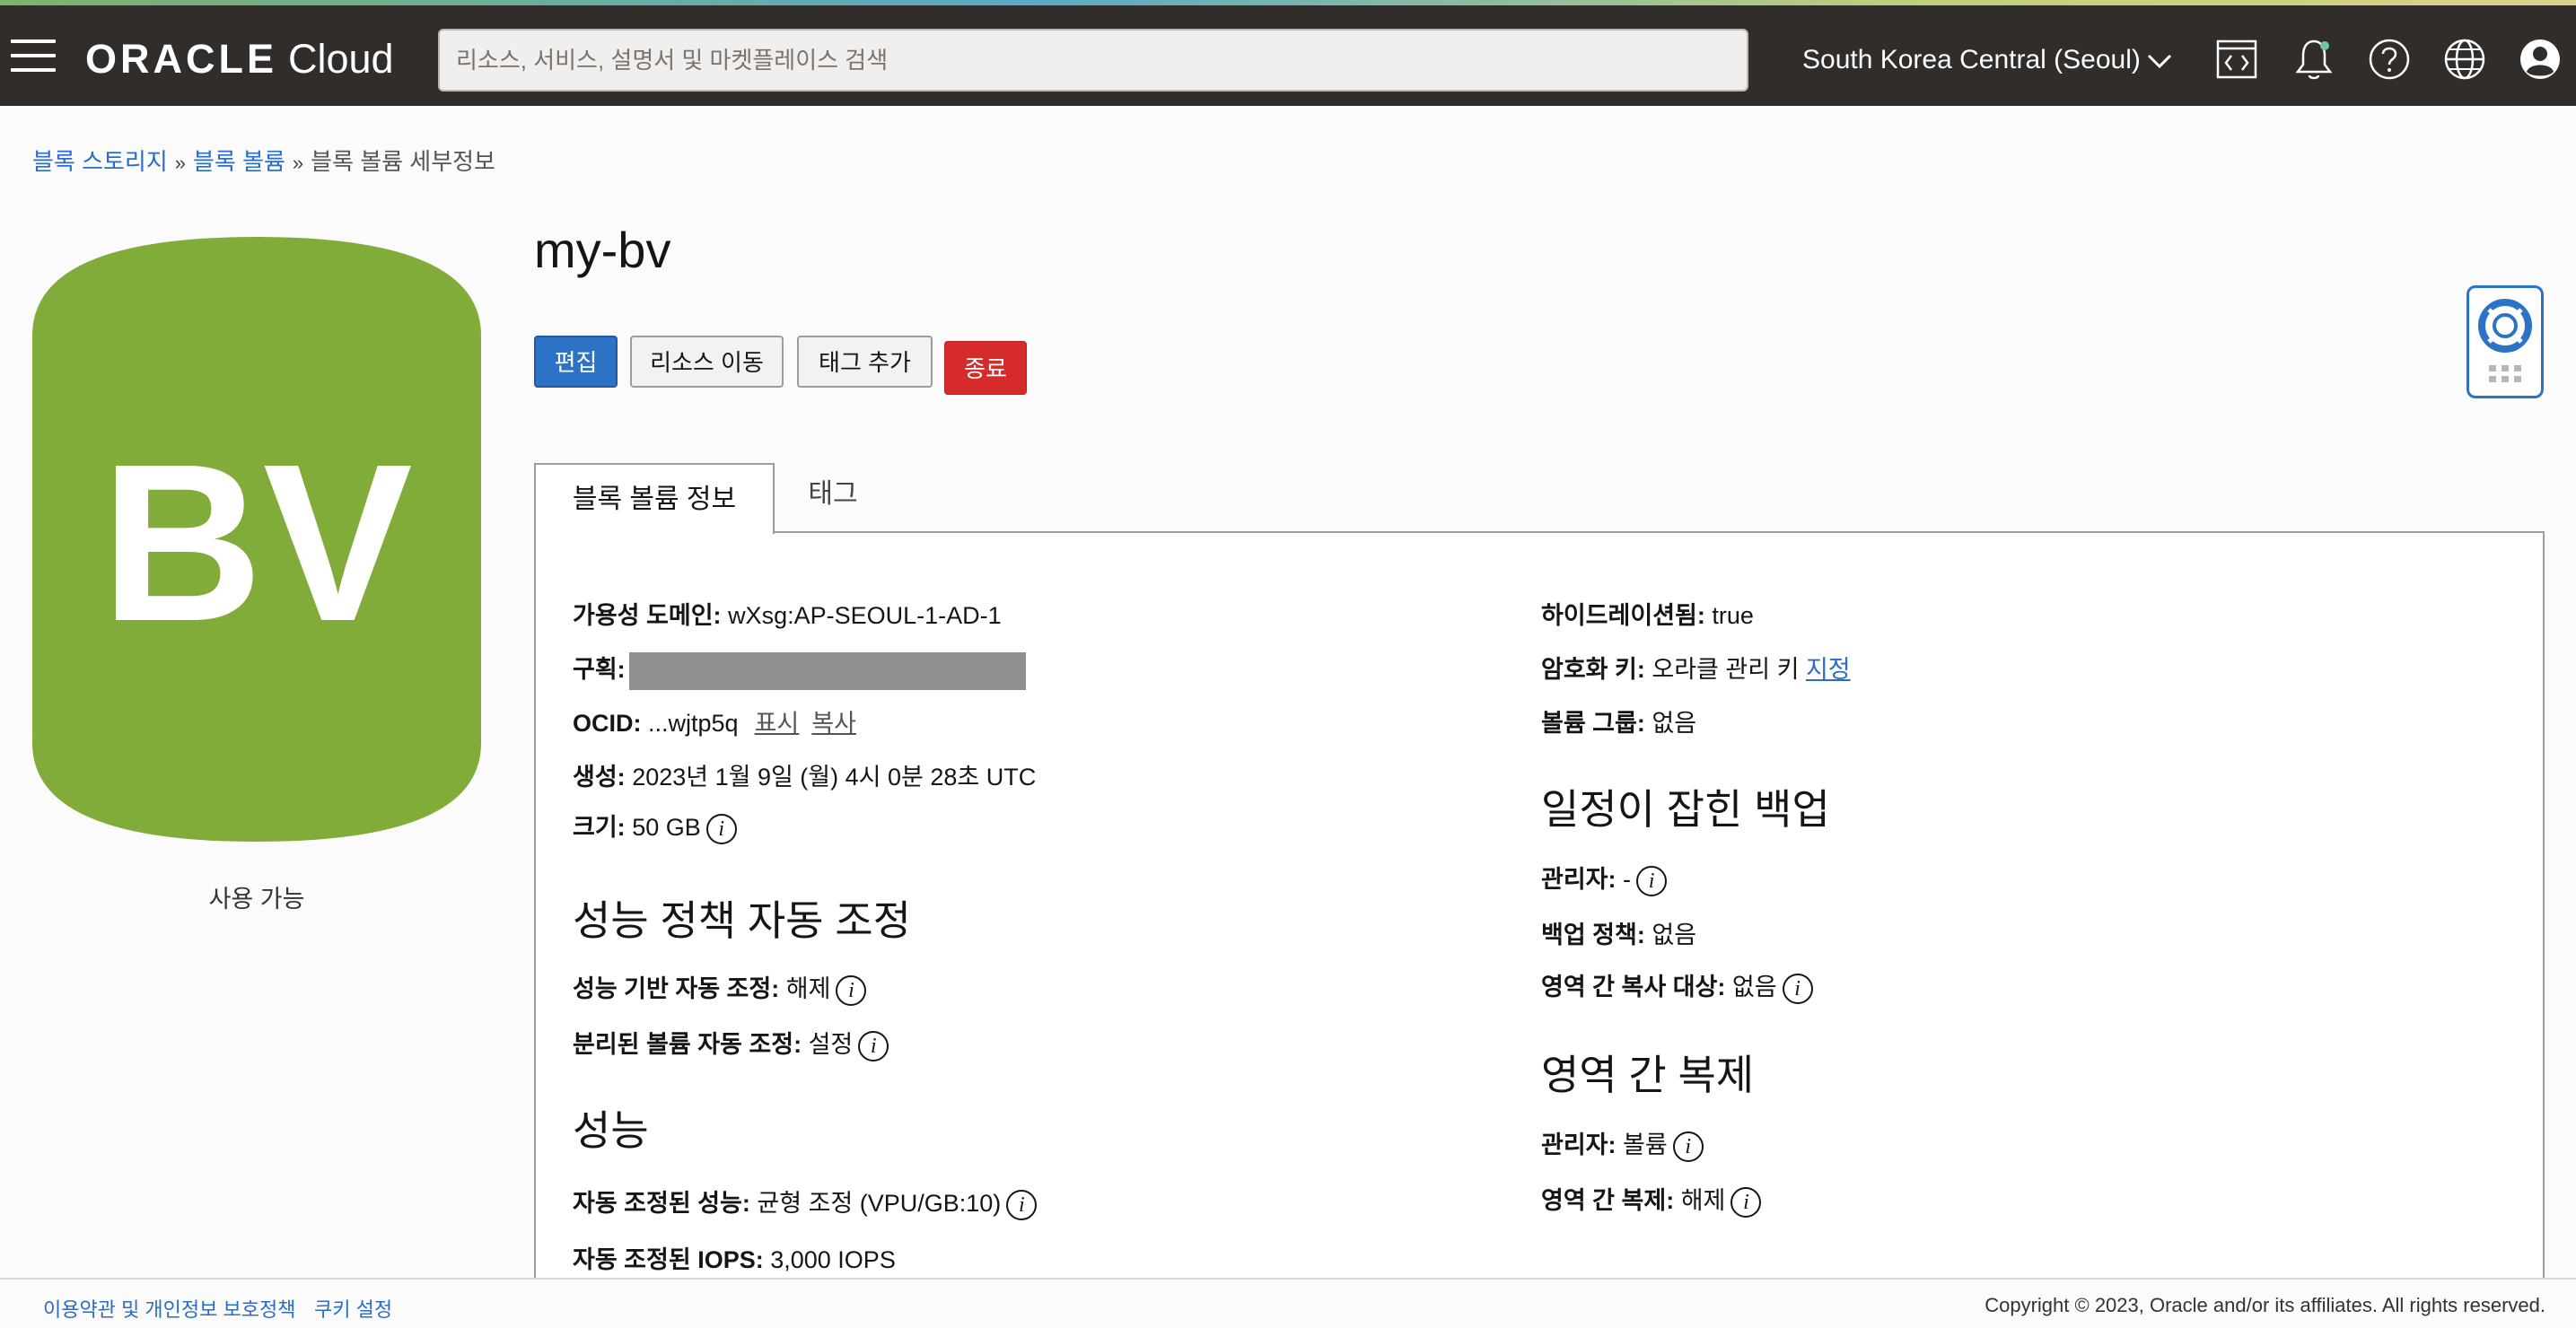 The image size is (2576, 1328). What do you see at coordinates (742, 921) in the screenshot?
I see `perf-policy-heading: 성능 정책 자동 조정` at bounding box center [742, 921].